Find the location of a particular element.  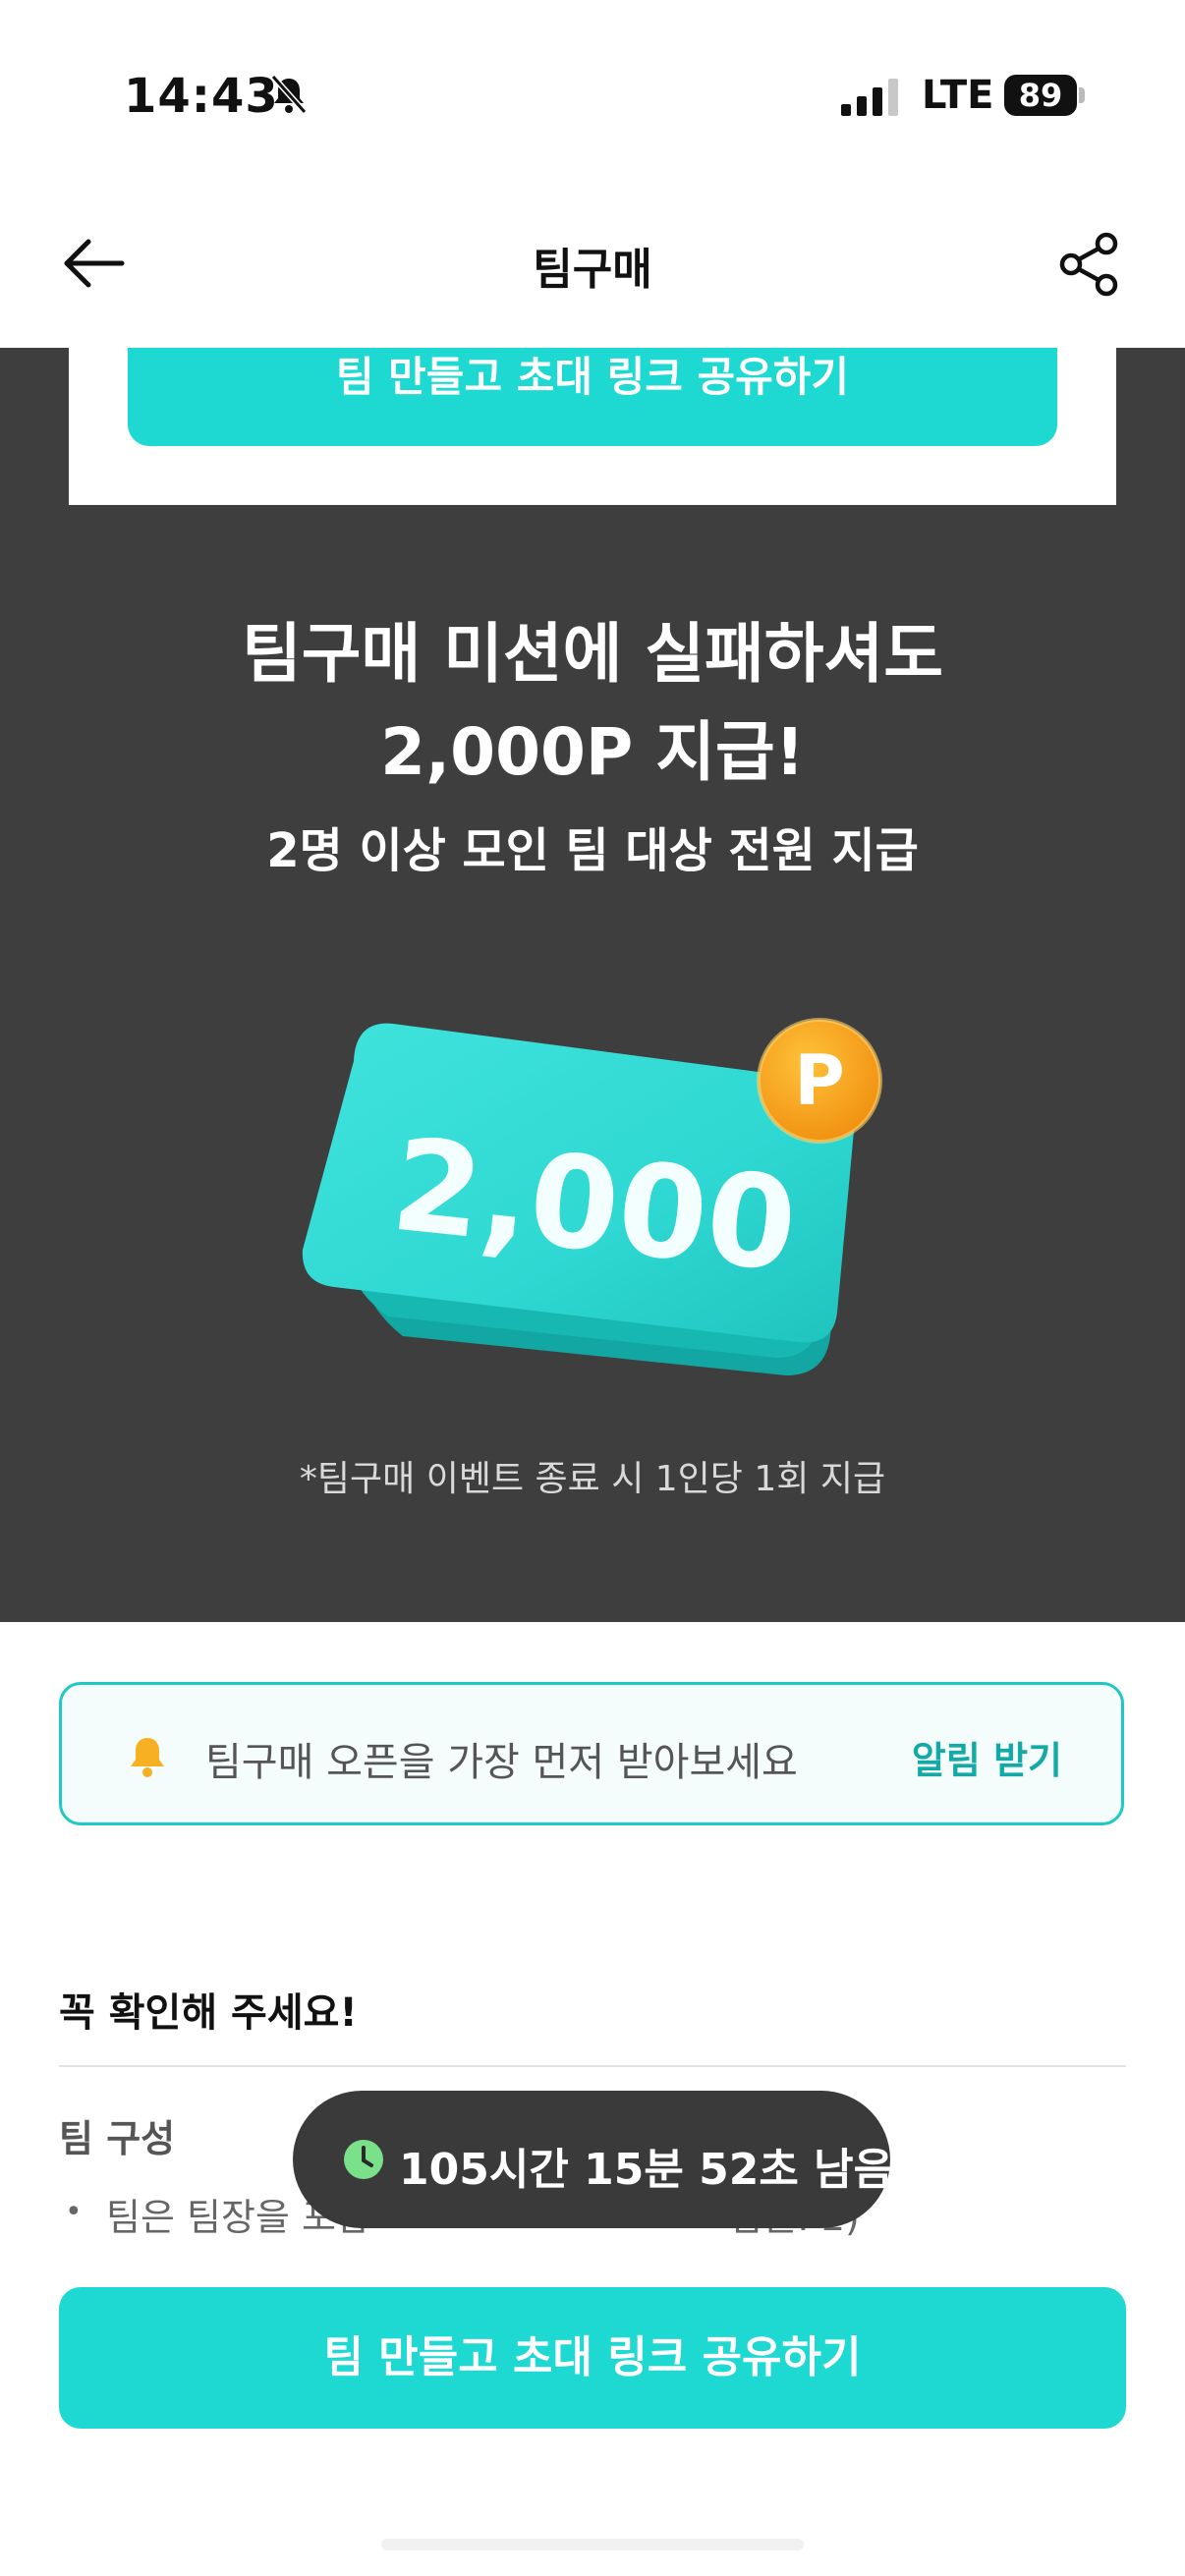

divider is located at coordinates (592, 2066).